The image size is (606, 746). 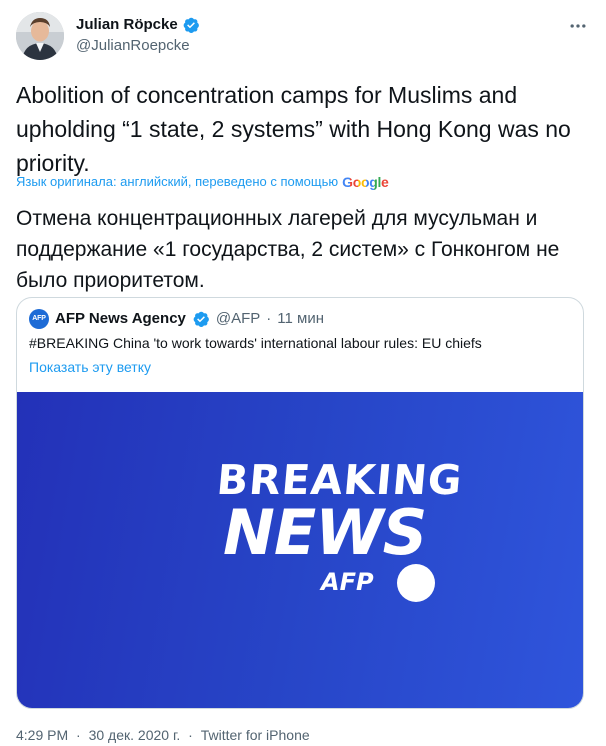 I want to click on google-logo: Google, so click(x=365, y=182).